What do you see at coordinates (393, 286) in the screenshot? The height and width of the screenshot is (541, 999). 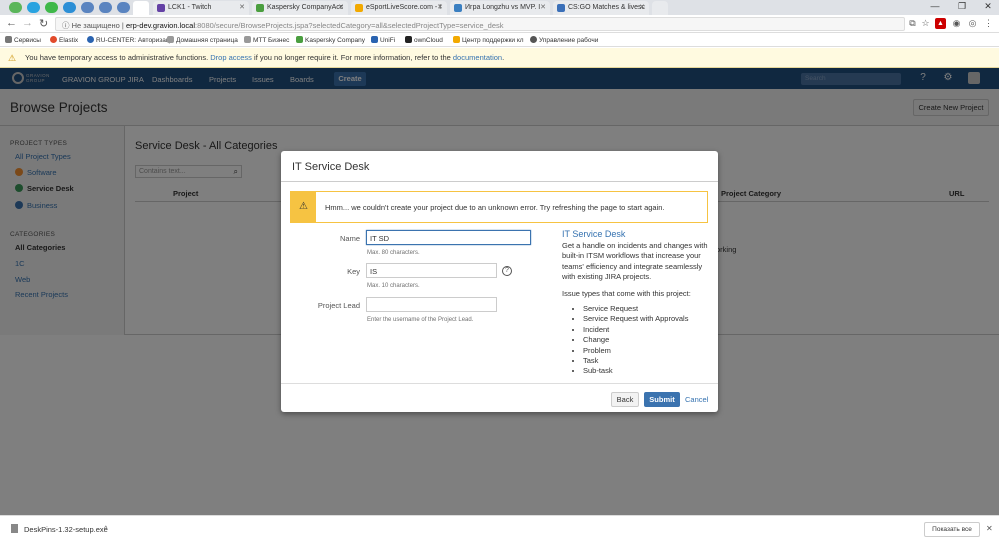 I see `key-hint: Max. 10 characters.` at bounding box center [393, 286].